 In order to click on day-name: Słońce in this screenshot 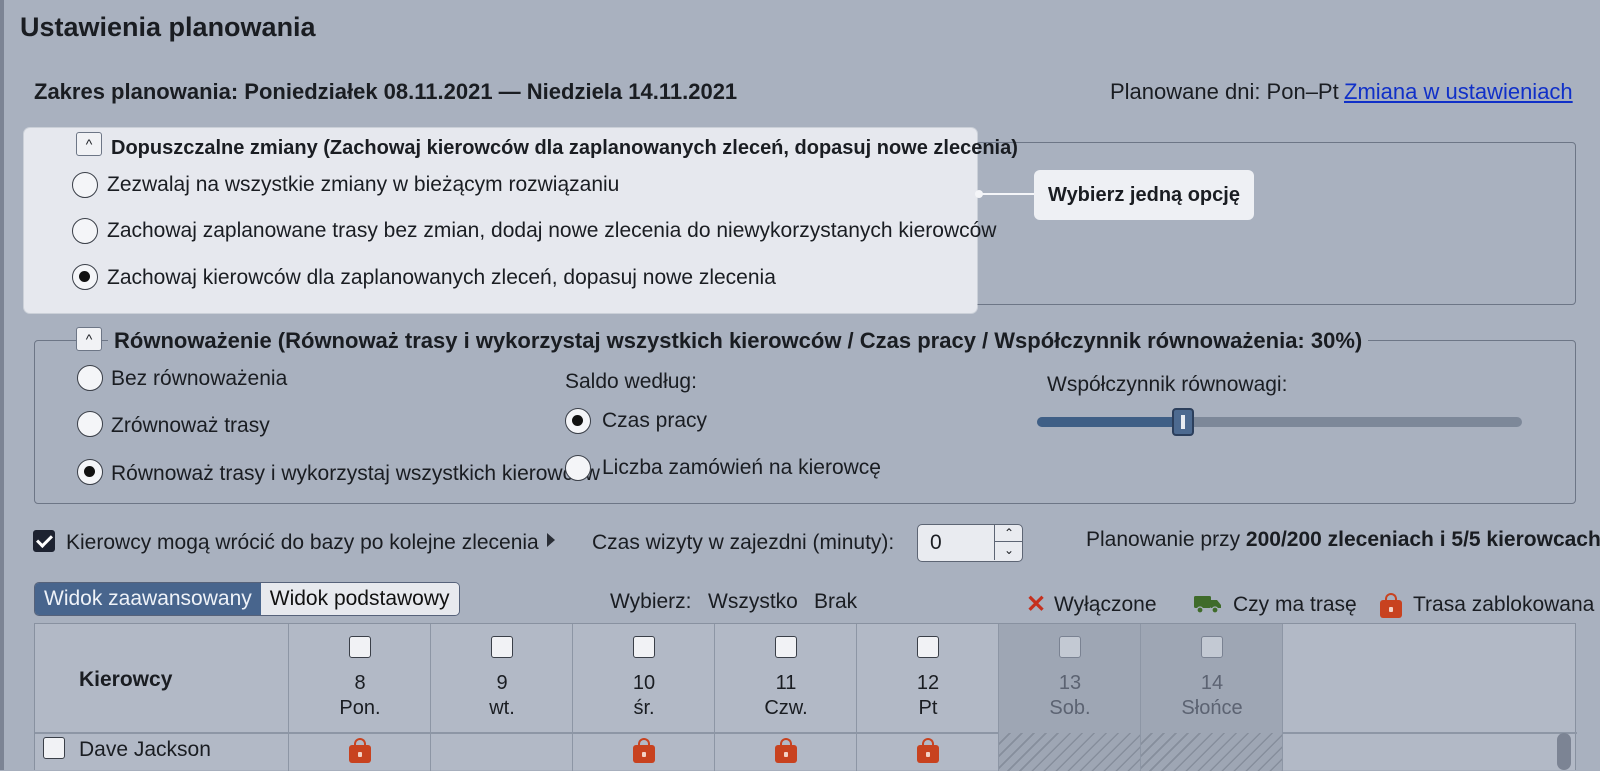, I will do `click(1212, 708)`.